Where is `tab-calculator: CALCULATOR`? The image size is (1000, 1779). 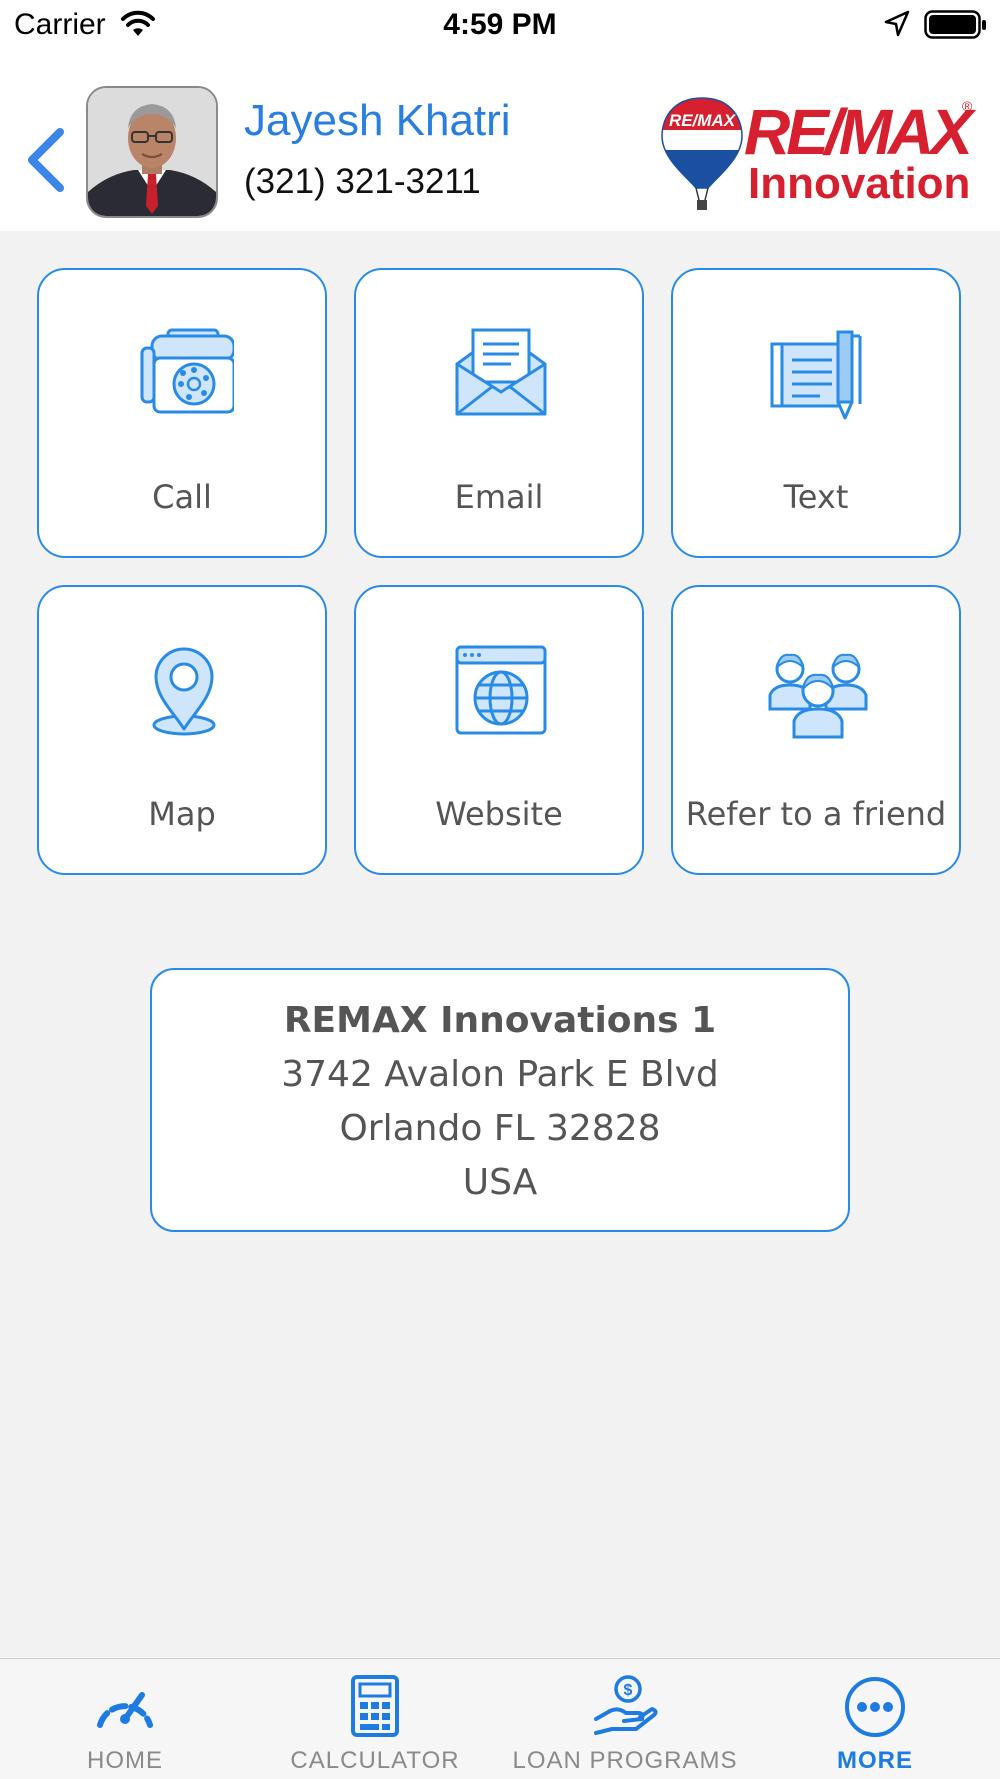 tab-calculator: CALCULATOR is located at coordinates (375, 1719).